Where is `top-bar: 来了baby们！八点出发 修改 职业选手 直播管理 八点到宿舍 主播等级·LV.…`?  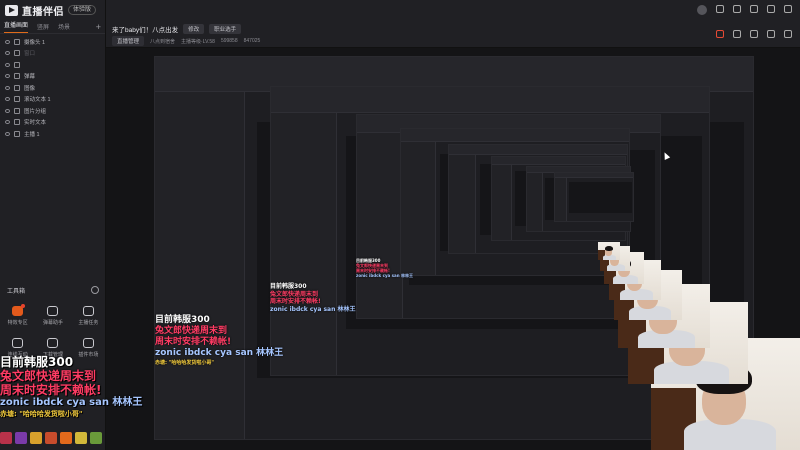
top-bar: 来了baby们！八点出发 修改 职业选手 直播管理 八点到宿舍 主播等级·LV.… is located at coordinates (453, 24).